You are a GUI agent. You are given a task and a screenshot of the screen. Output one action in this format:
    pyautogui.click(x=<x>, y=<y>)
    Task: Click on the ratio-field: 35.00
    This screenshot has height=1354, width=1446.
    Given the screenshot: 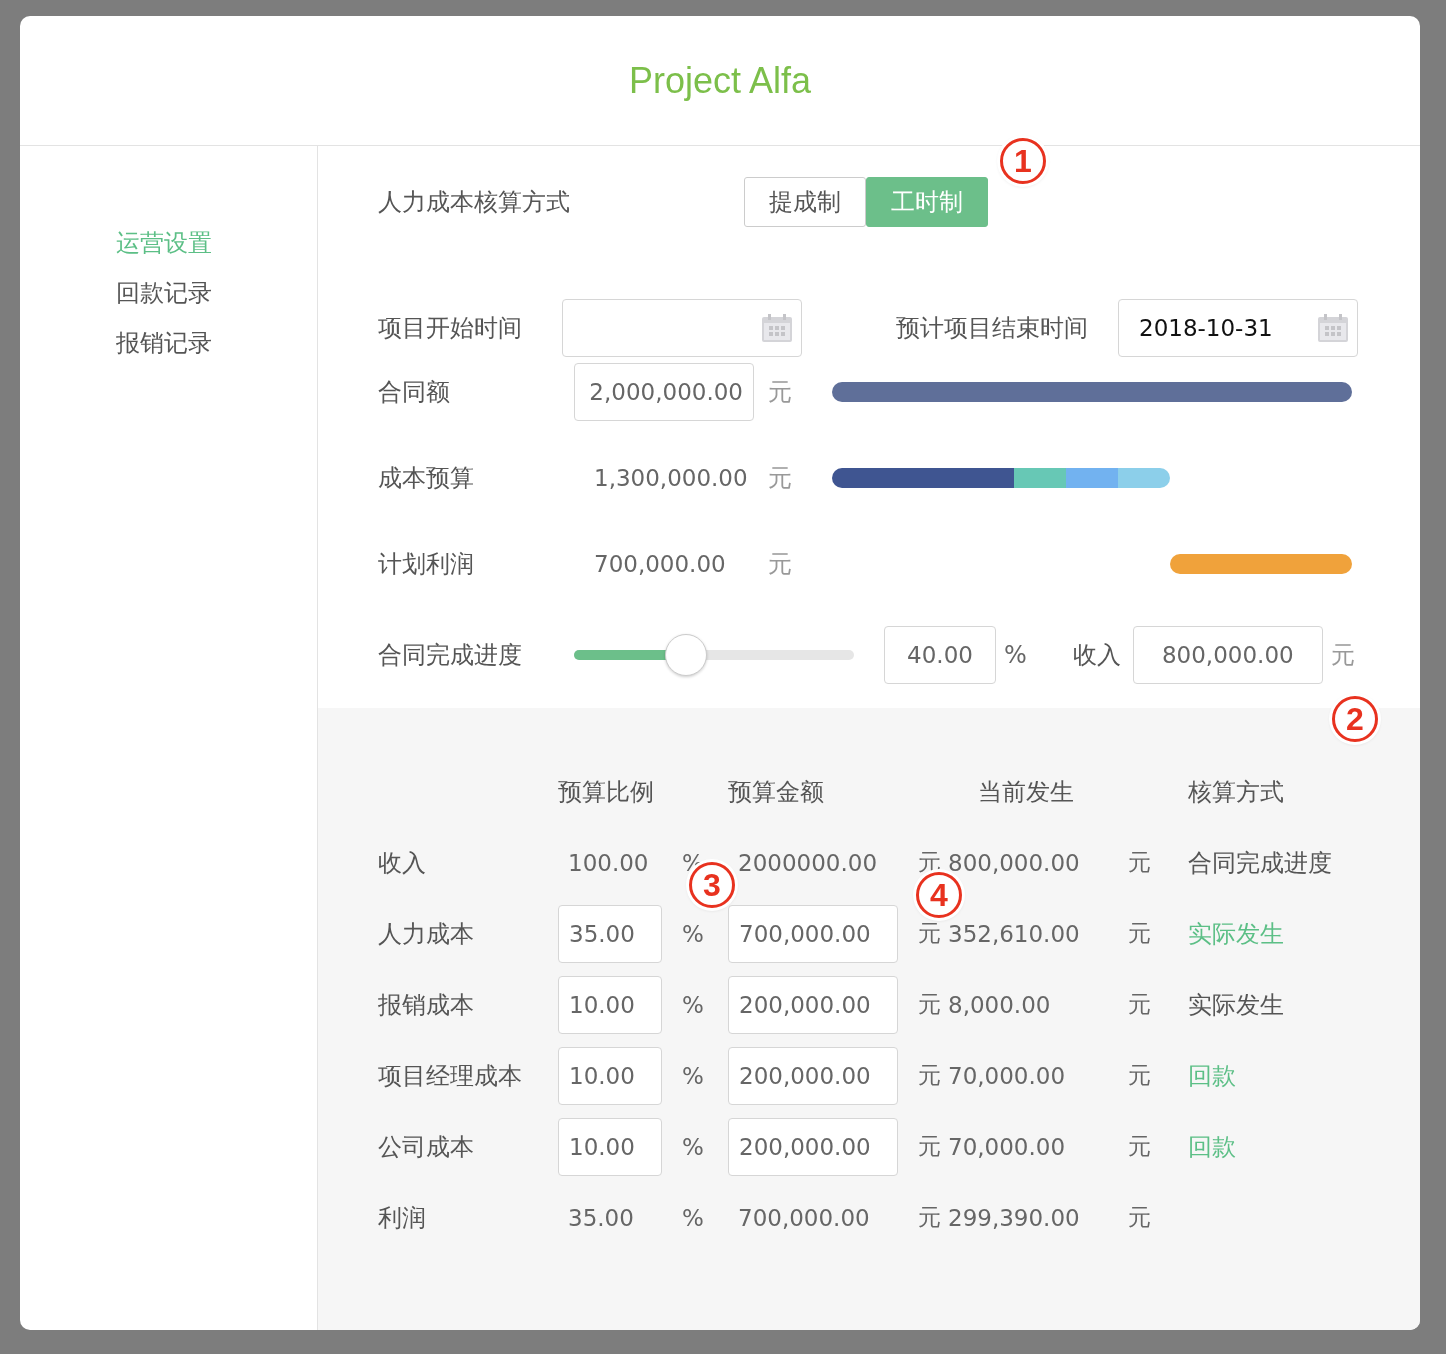 What is the action you would take?
    pyautogui.click(x=610, y=933)
    